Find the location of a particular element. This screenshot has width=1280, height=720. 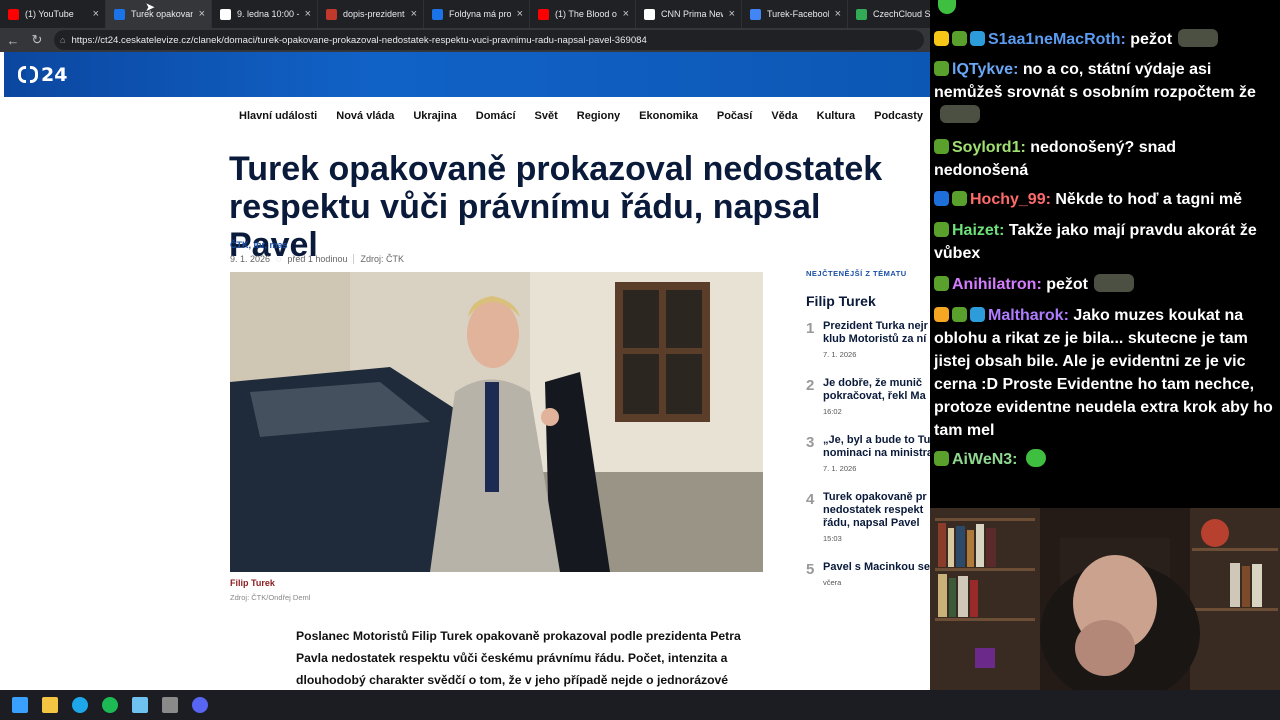

related-item-title-line: pokračovat, řekl Ma is located at coordinates (874, 396).